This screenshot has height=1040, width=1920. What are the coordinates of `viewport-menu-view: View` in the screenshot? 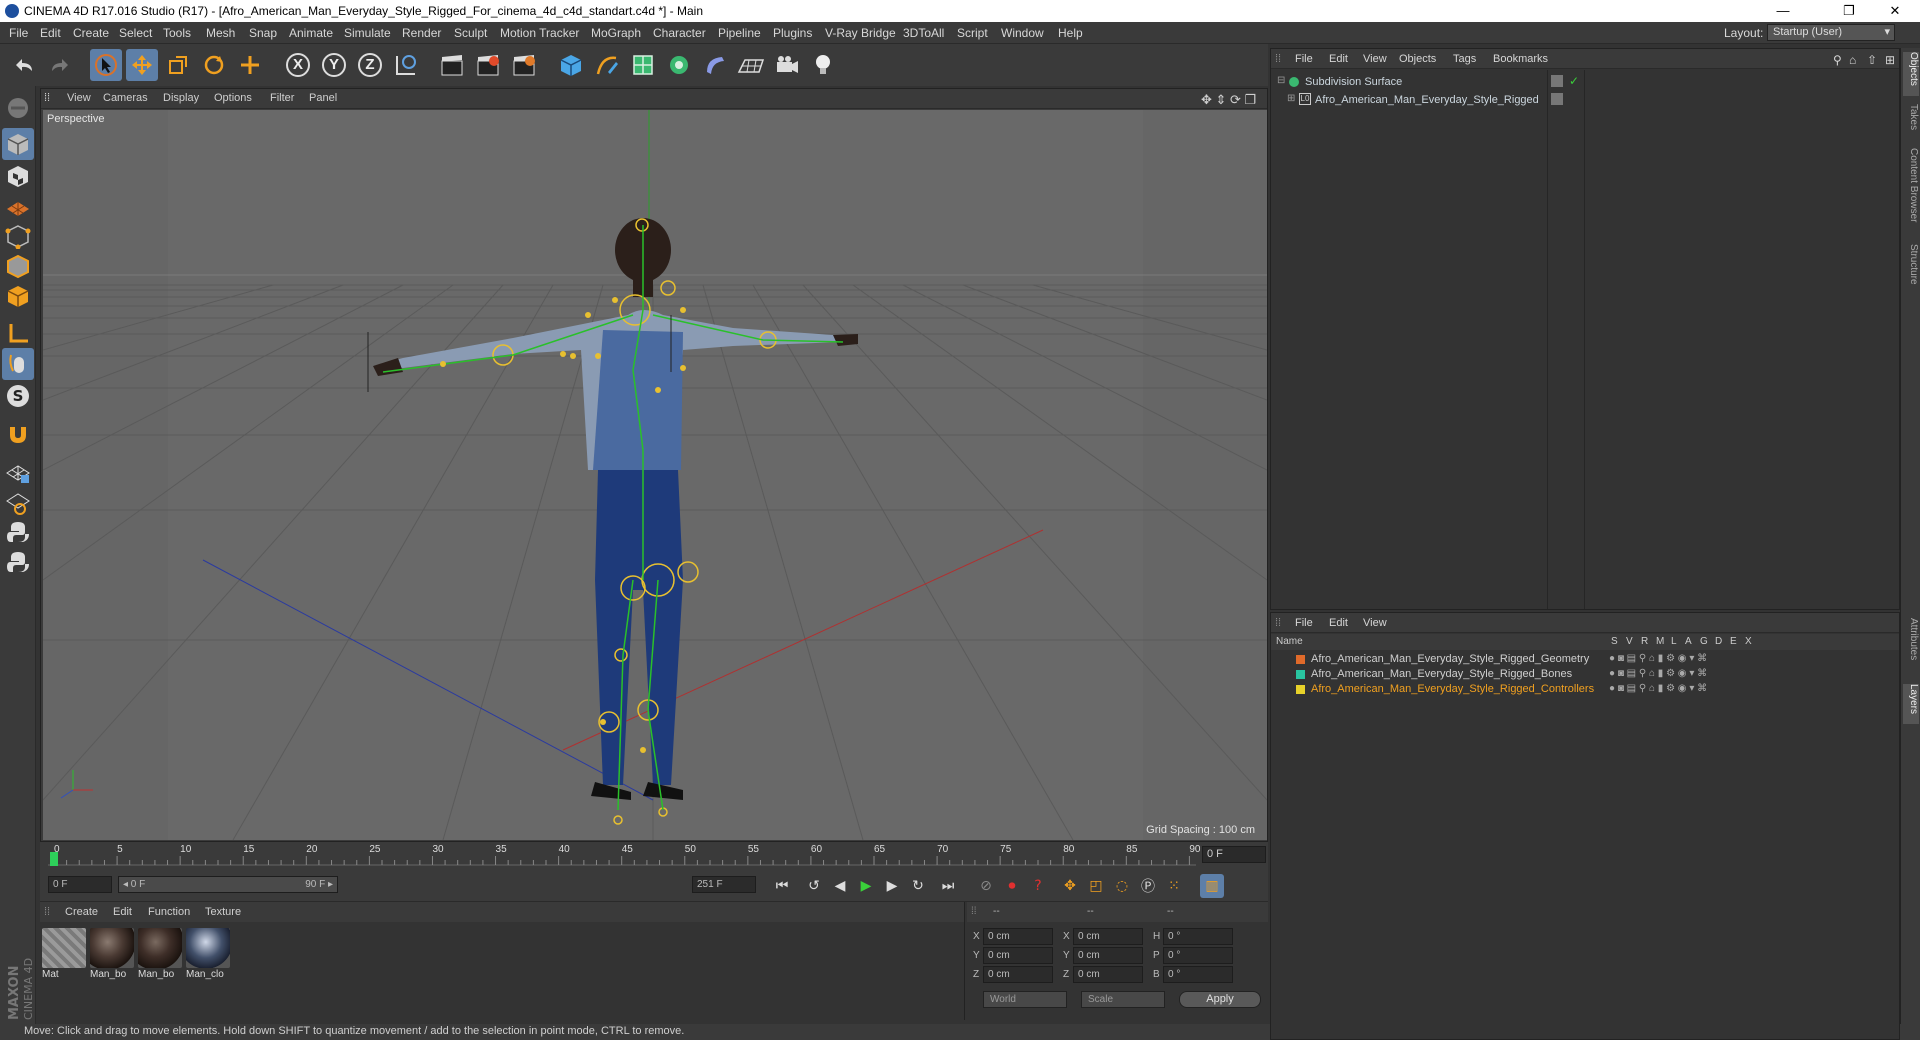 It's located at (79, 98).